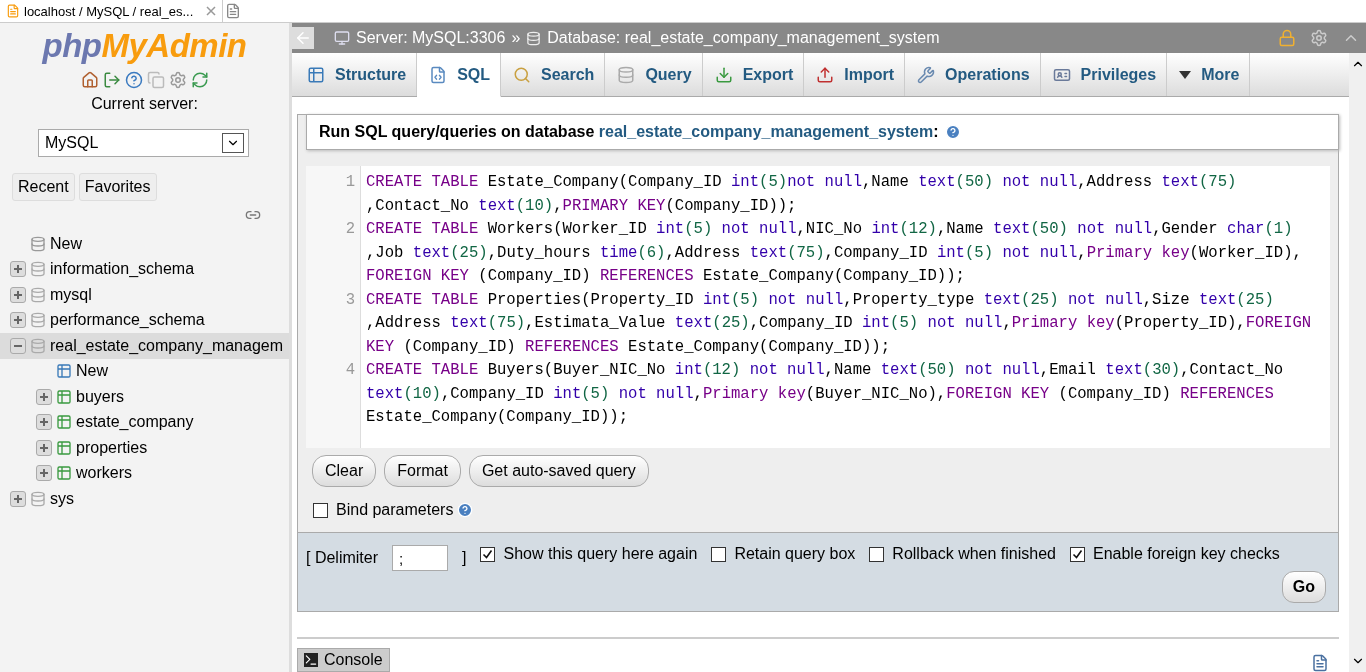  I want to click on tree-item: workers, so click(104, 473).